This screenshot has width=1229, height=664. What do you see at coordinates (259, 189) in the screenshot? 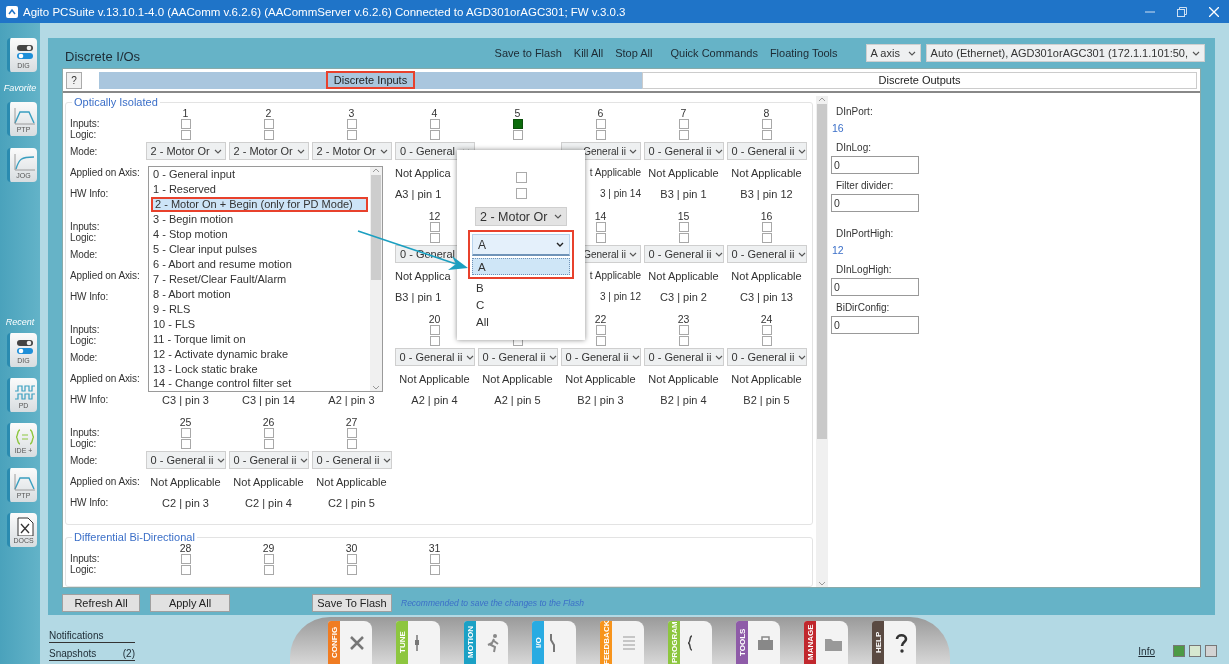
I see `dropdown-option: 1 - Reserved` at bounding box center [259, 189].